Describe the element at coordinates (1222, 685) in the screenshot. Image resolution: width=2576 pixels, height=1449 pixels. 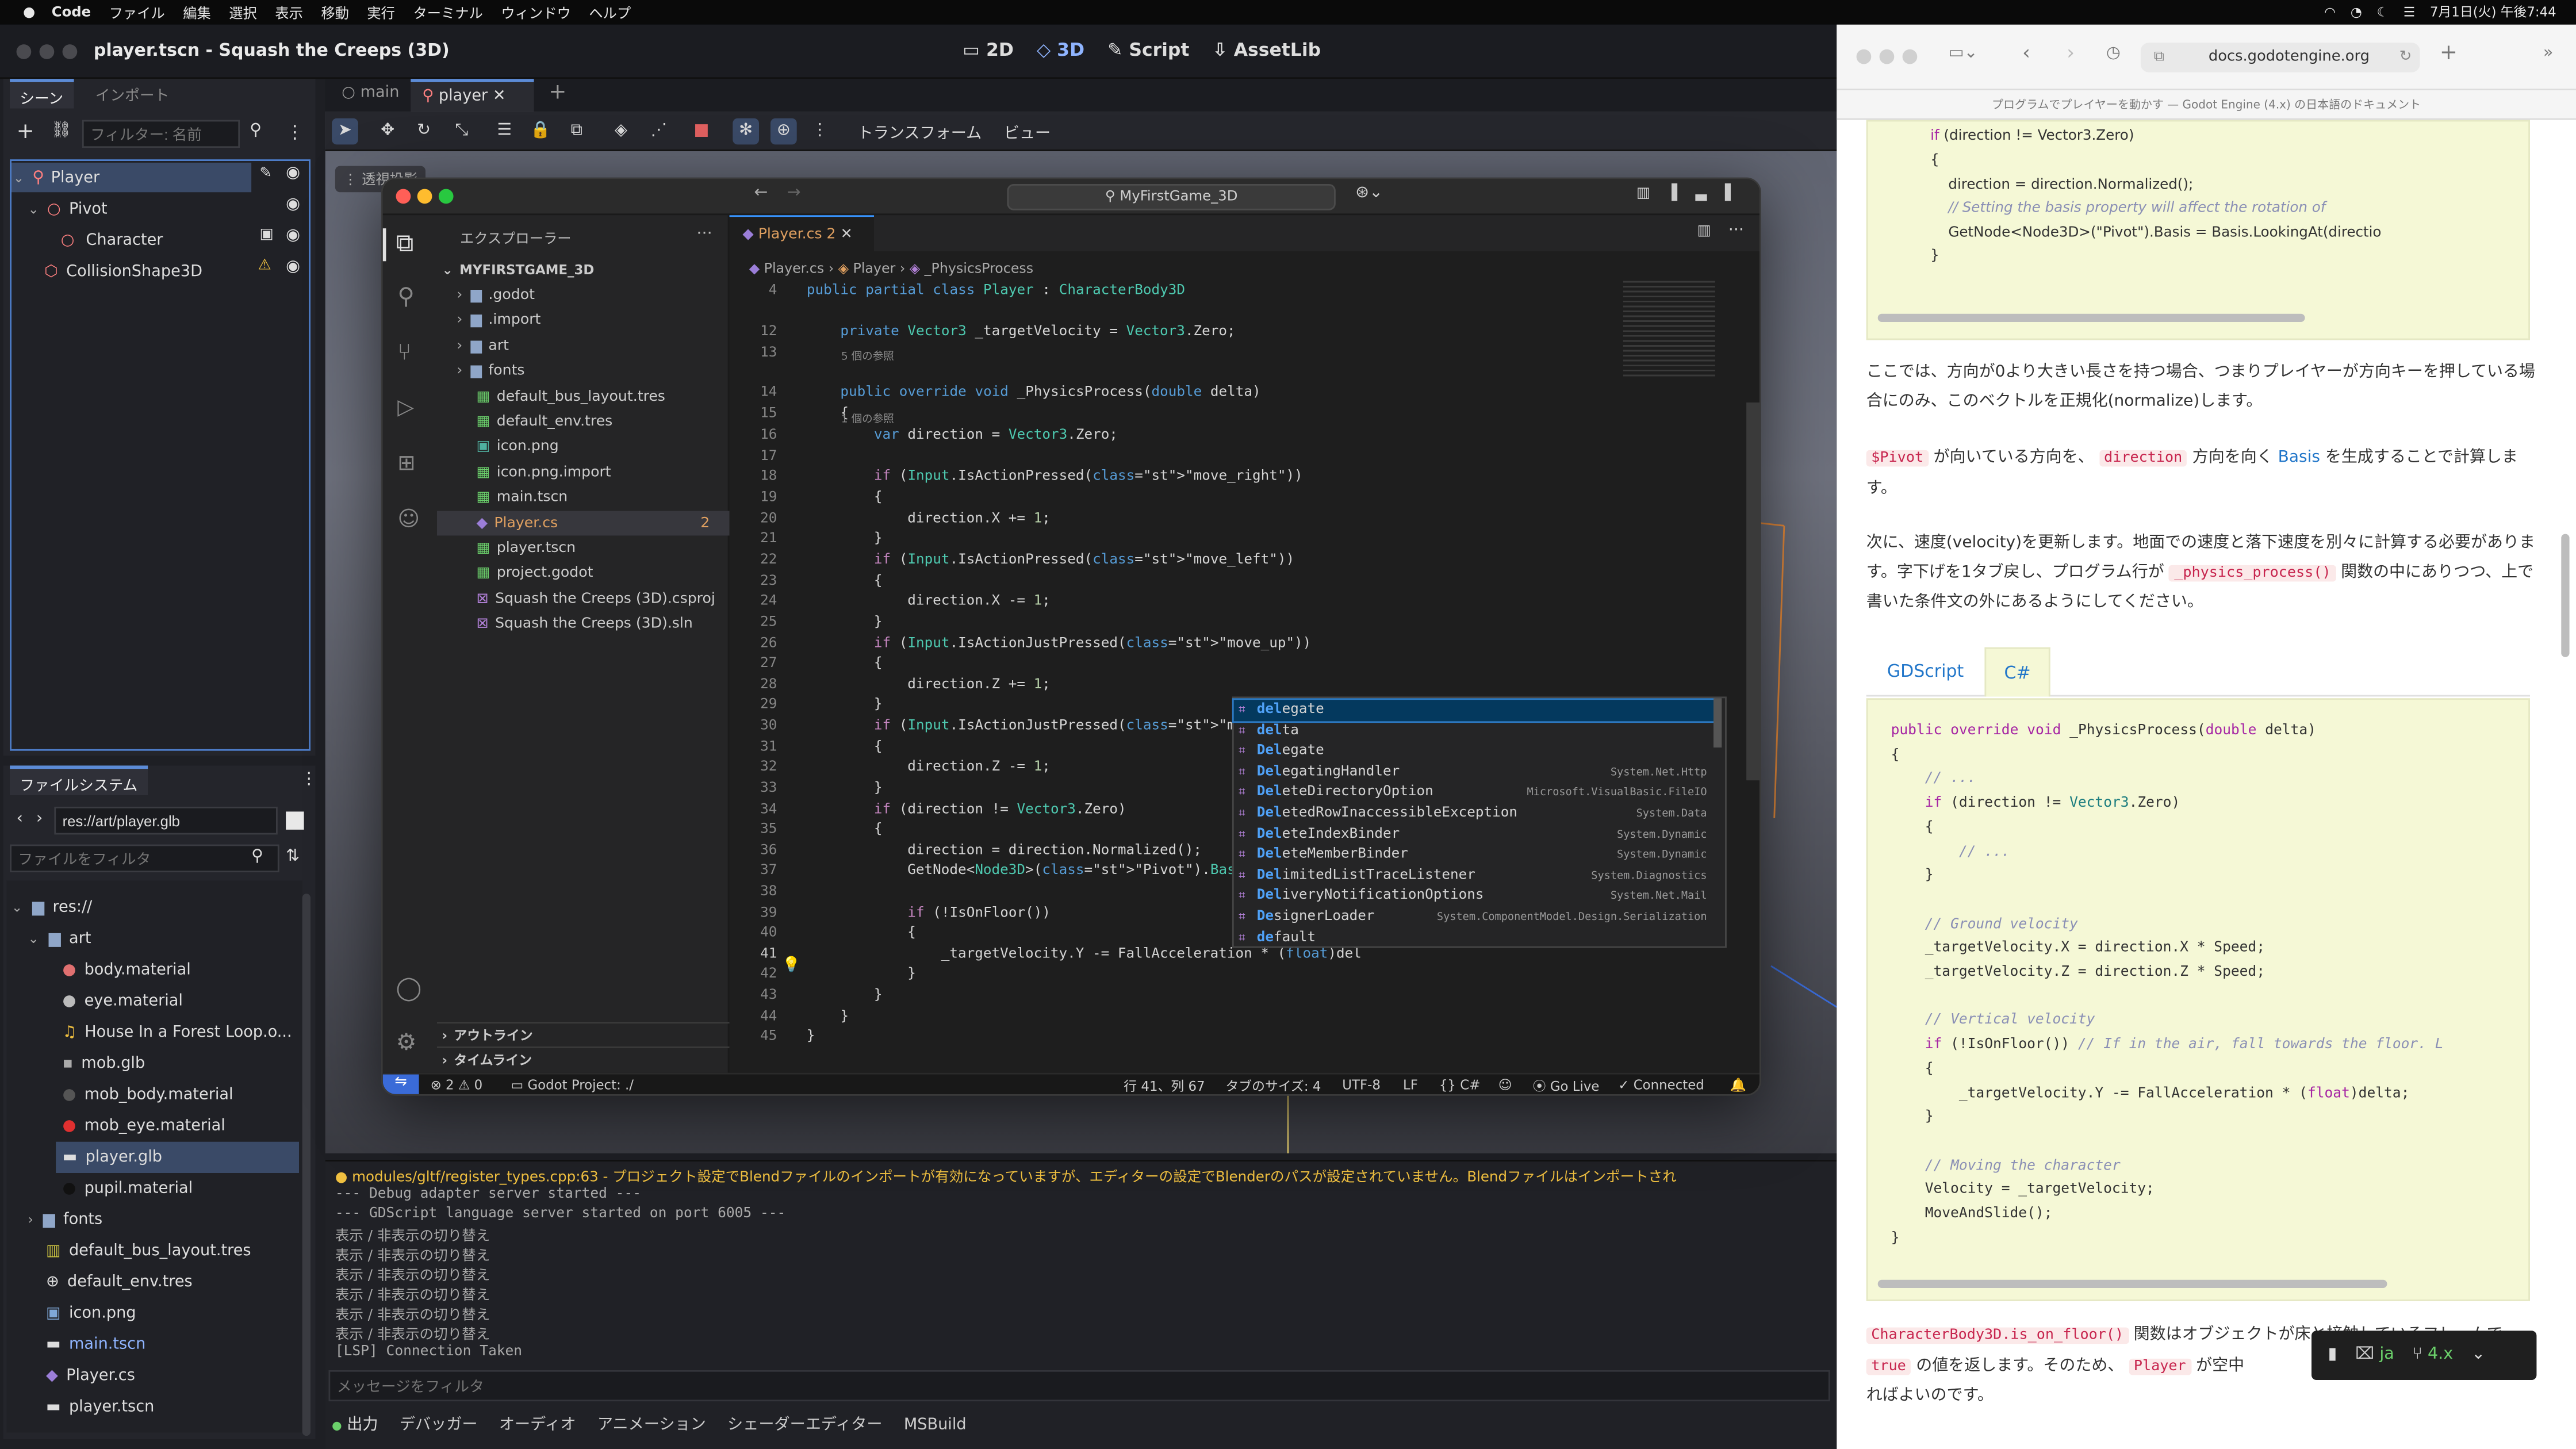
I see `code-line: 28 direction.Z += 1;` at that location.